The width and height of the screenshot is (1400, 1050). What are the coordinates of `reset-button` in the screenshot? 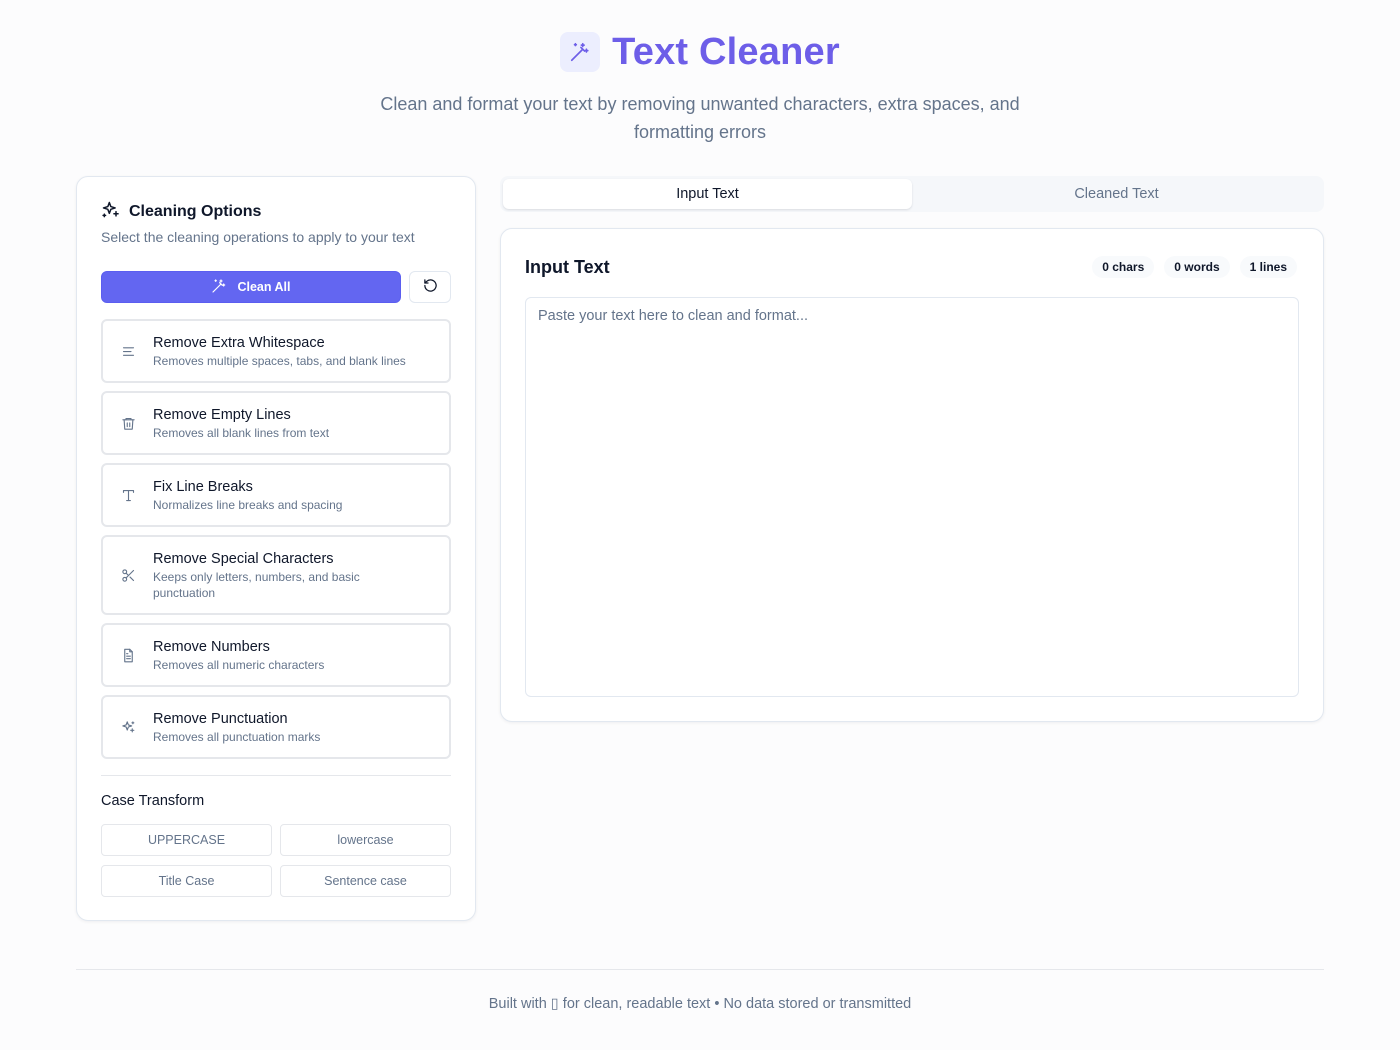 It's located at (430, 287).